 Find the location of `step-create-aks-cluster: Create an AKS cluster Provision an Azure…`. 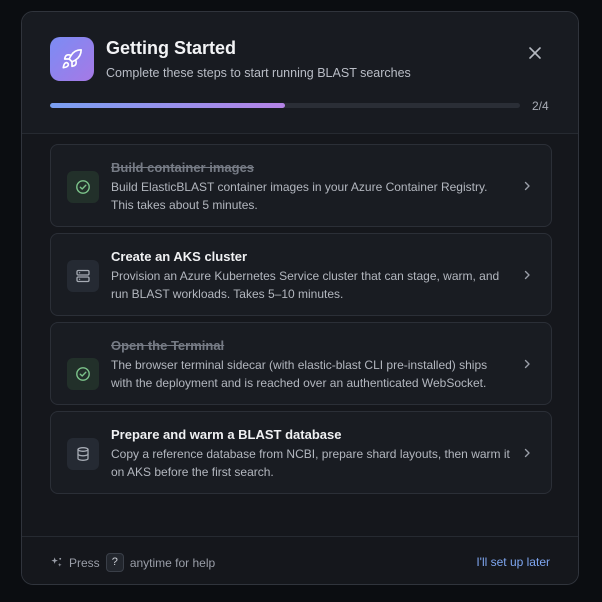

step-create-aks-cluster: Create an AKS cluster Provision an Azure… is located at coordinates (301, 274).